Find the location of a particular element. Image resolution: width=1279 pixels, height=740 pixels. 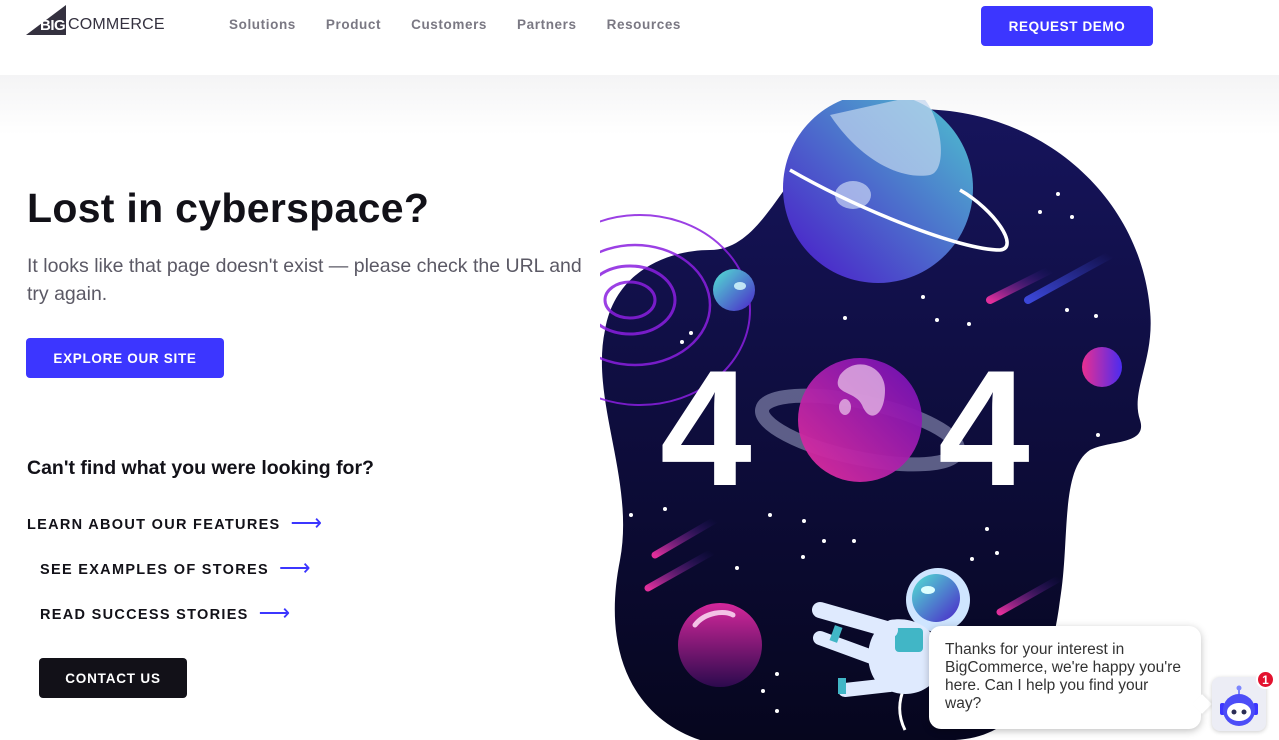

nav-resources: Resources is located at coordinates (644, 24).